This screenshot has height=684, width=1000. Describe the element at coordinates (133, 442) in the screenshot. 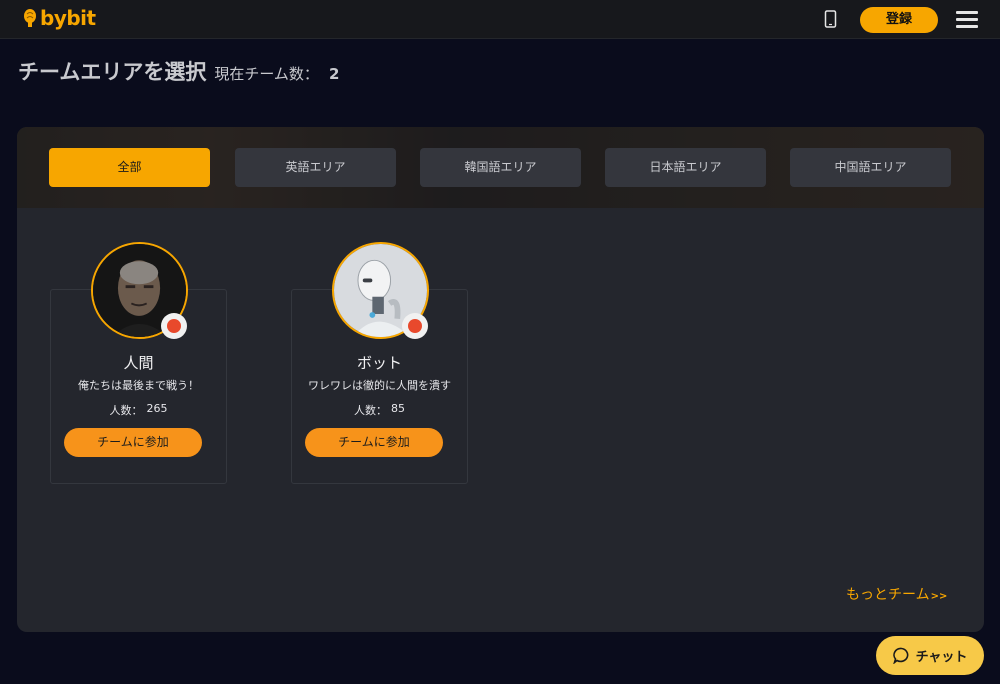

I see `join-human-team-button: チームに参加` at that location.